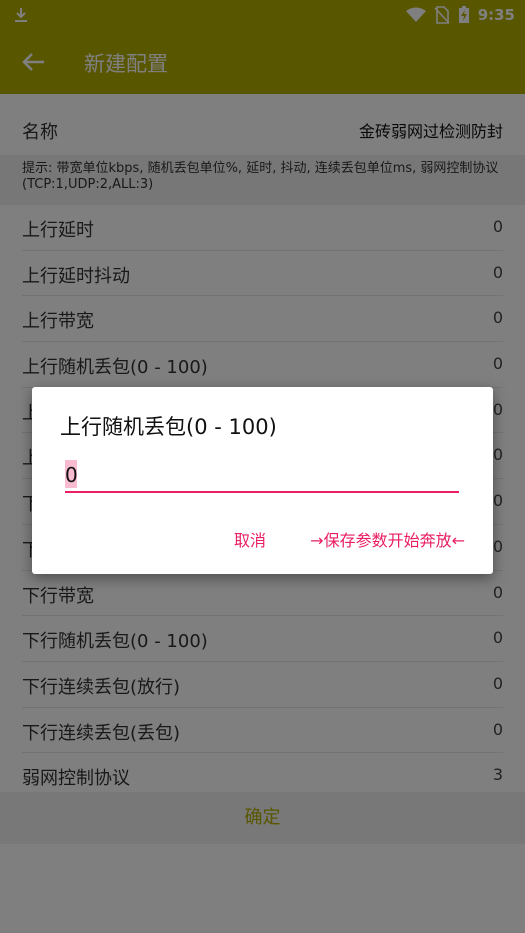  Describe the element at coordinates (250, 539) in the screenshot. I see `cancel-button: 取消` at that location.